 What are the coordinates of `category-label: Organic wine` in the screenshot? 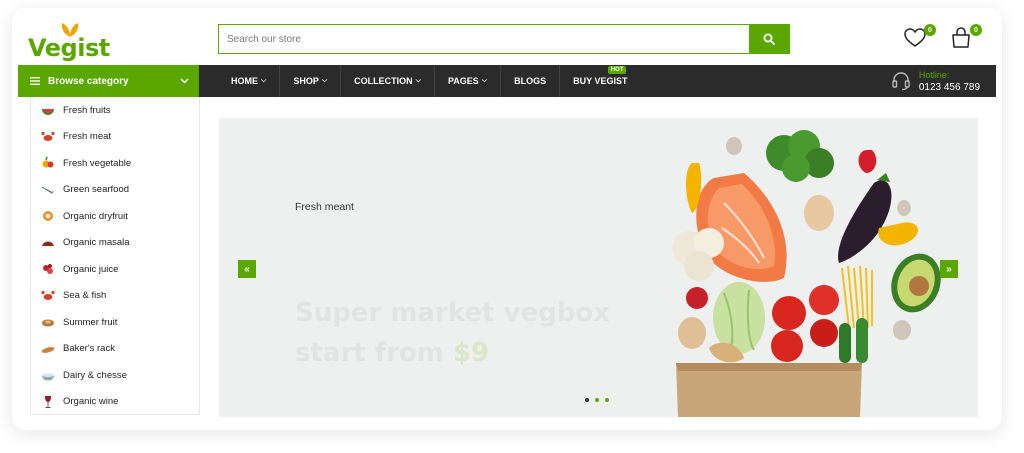 It's located at (91, 402).